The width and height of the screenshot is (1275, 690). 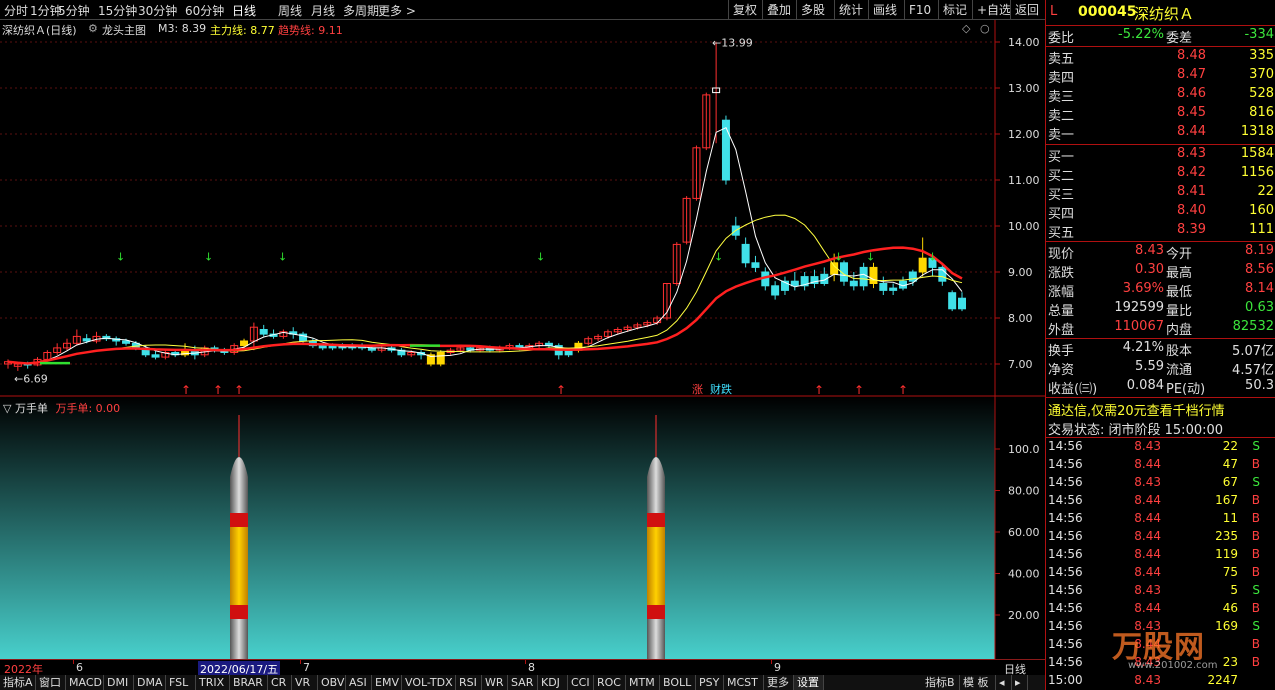 What do you see at coordinates (1024, 615) in the screenshot?
I see `sub-tick-label: 20.00` at bounding box center [1024, 615].